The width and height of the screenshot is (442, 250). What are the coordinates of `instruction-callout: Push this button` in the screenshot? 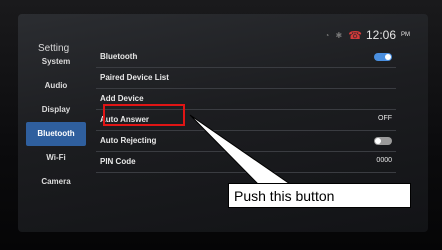 It's located at (319, 195).